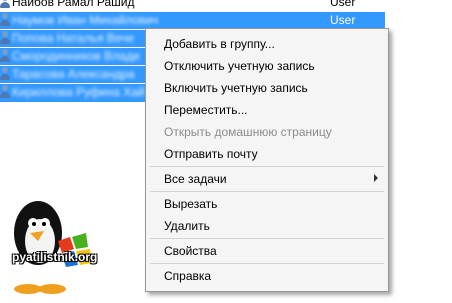 The height and width of the screenshot is (303, 452). I want to click on list-row: Наумов Иван Михайлович User, so click(192, 20).